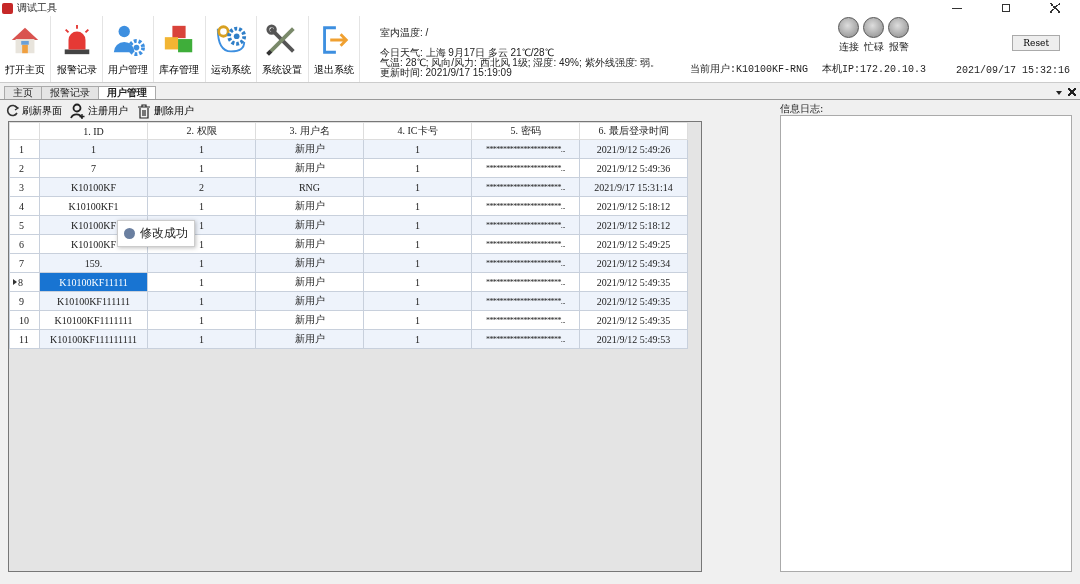  What do you see at coordinates (417, 131) in the screenshot?
I see `column-header: 4. IC卡号` at bounding box center [417, 131].